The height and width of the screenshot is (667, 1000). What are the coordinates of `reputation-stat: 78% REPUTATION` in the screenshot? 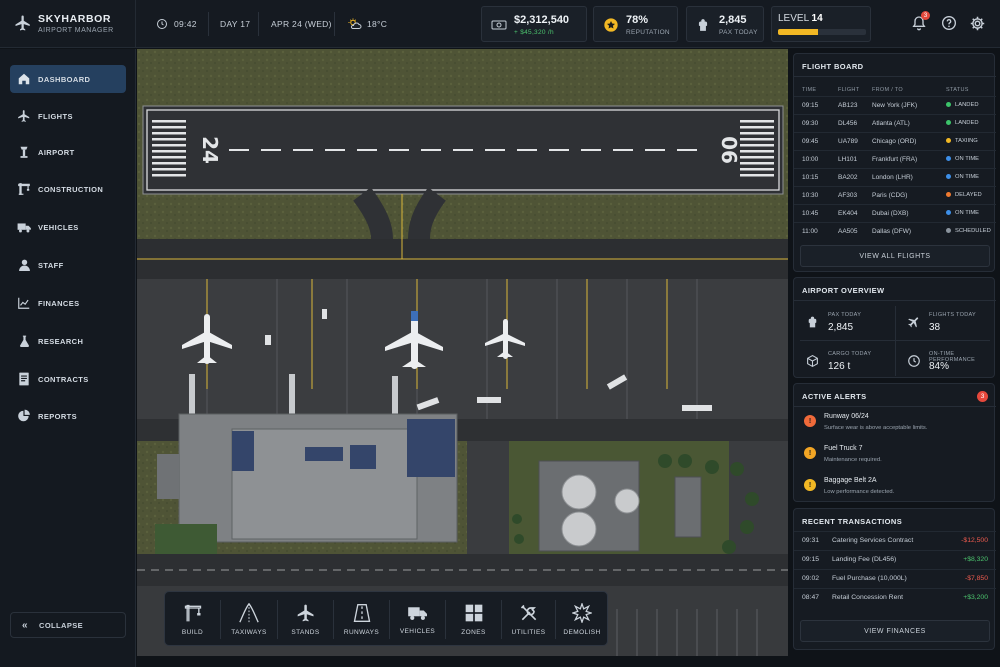 It's located at (635, 24).